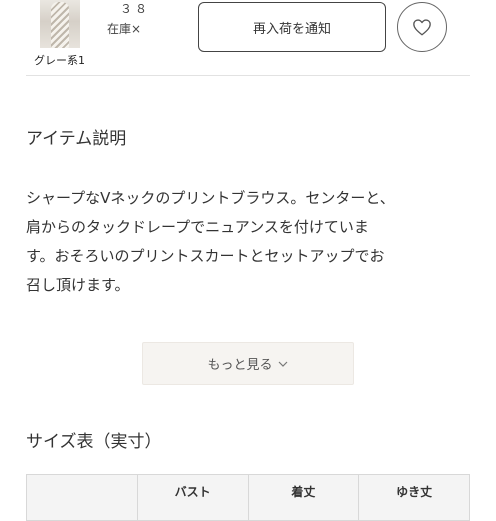 This screenshot has height=521, width=496. I want to click on size-label: ３８, so click(135, 9).